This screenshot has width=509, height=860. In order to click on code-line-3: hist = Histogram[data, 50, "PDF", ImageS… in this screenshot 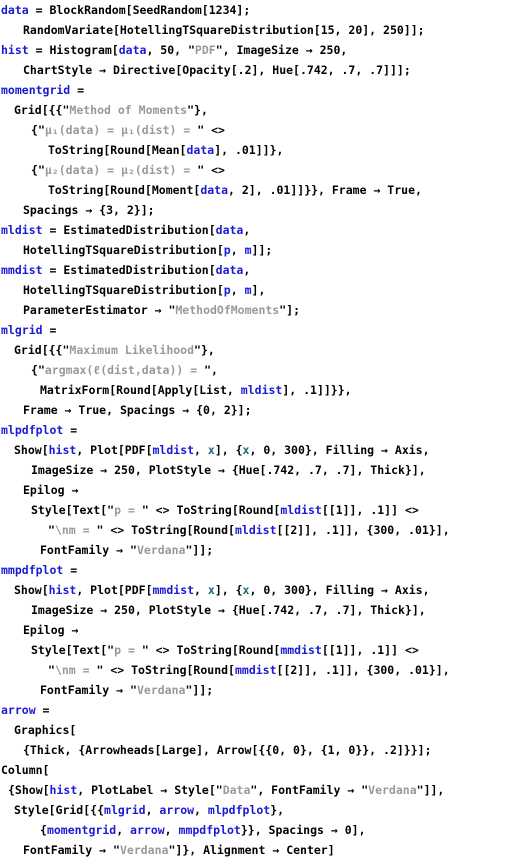, I will do `click(254, 50)`.